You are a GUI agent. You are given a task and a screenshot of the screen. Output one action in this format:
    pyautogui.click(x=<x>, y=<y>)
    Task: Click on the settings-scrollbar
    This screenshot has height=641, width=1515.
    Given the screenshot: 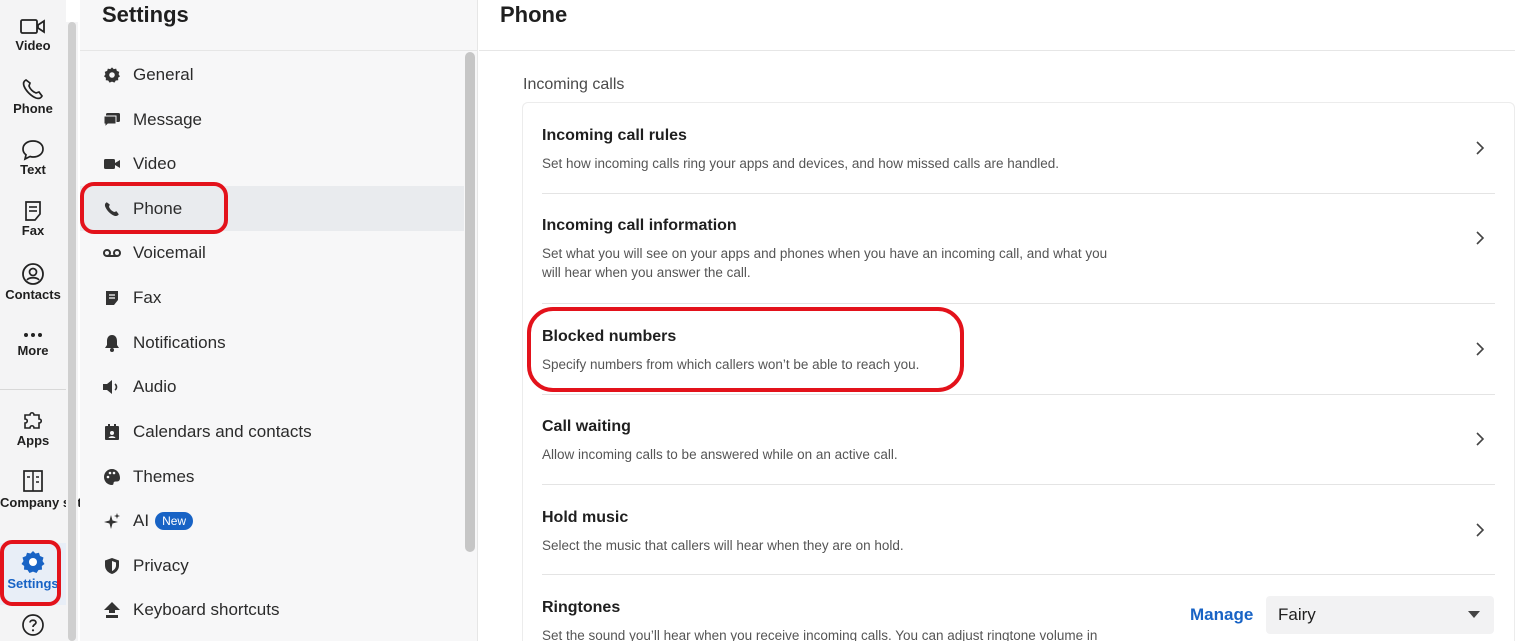 What is the action you would take?
    pyautogui.click(x=470, y=302)
    